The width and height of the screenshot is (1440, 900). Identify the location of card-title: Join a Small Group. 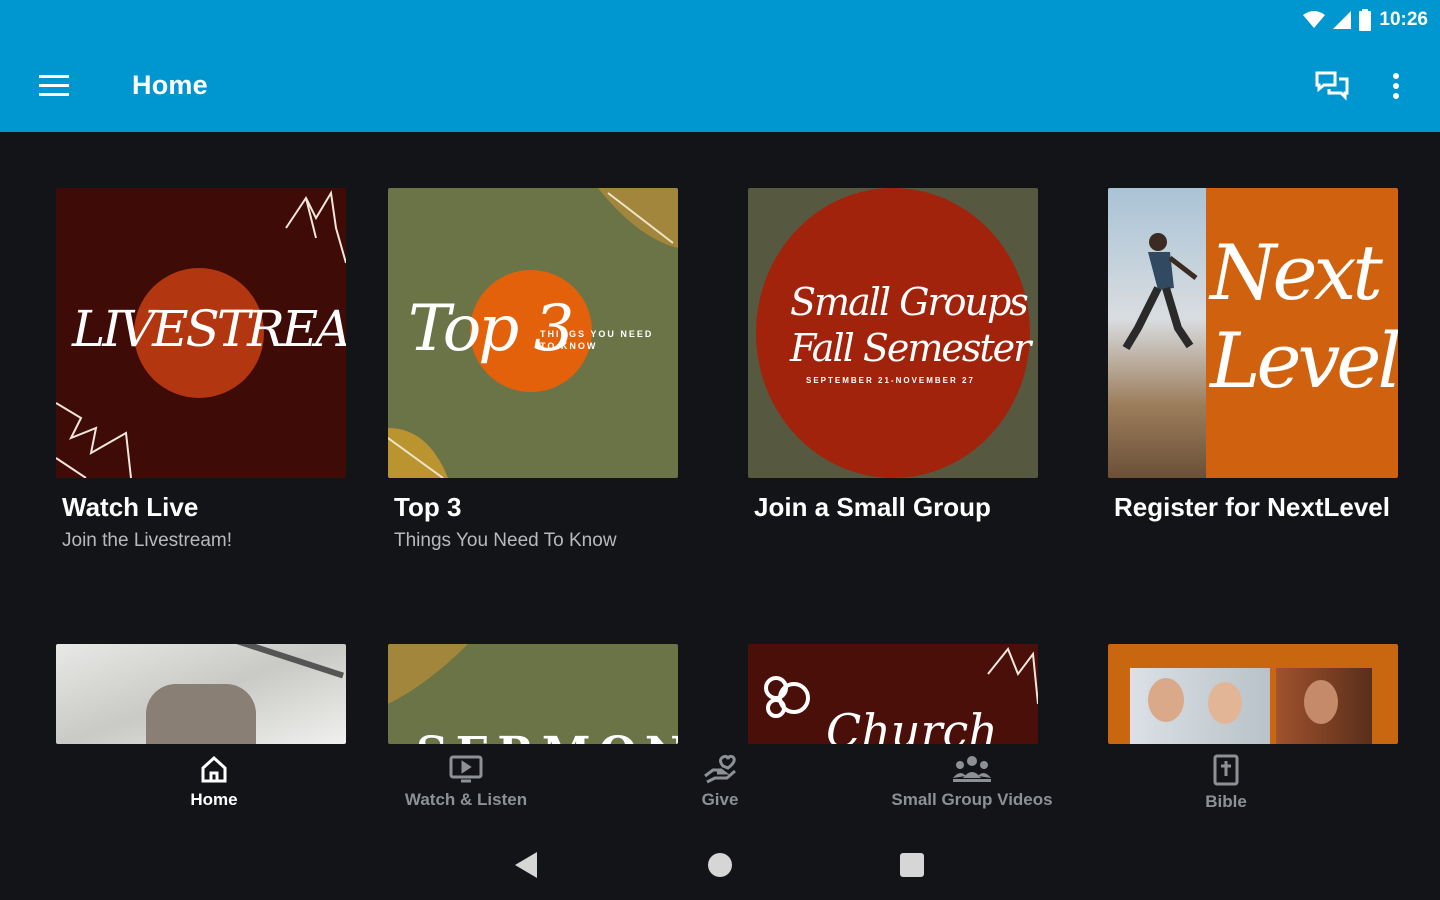
(872, 507).